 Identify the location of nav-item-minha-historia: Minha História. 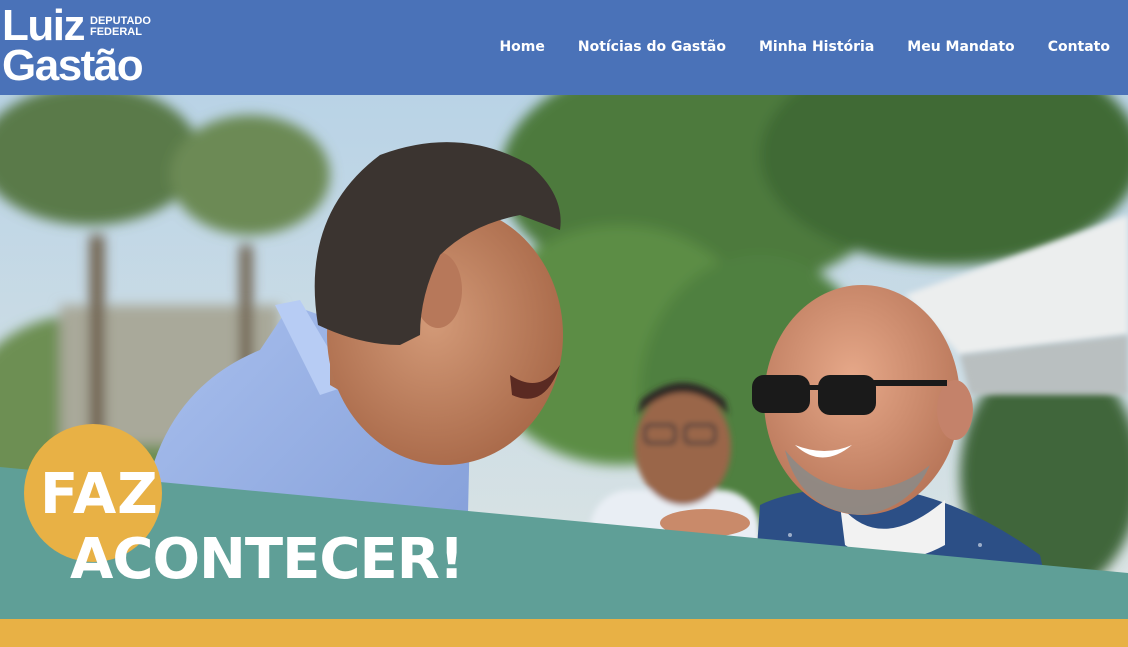
(816, 47).